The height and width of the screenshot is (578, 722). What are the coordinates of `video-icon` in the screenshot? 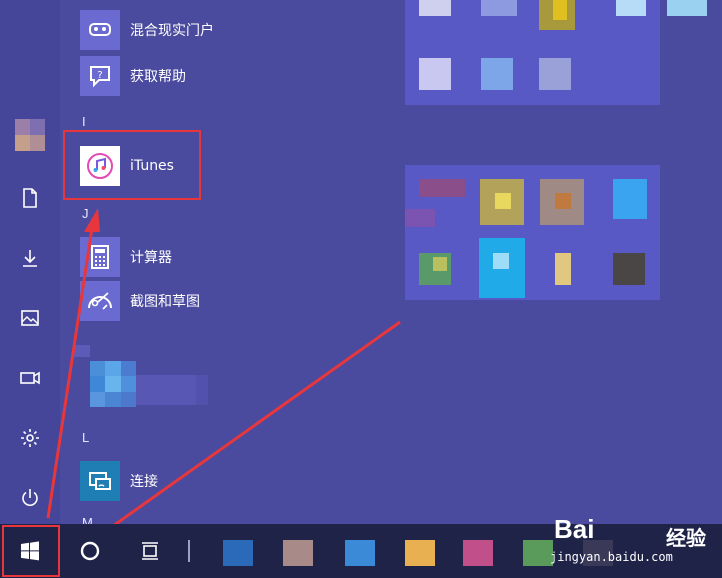 It's located at (30, 378).